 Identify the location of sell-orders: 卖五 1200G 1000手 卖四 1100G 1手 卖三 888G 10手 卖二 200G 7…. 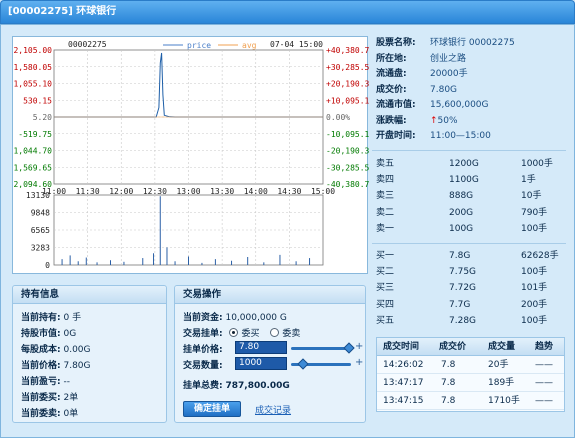
(471, 196).